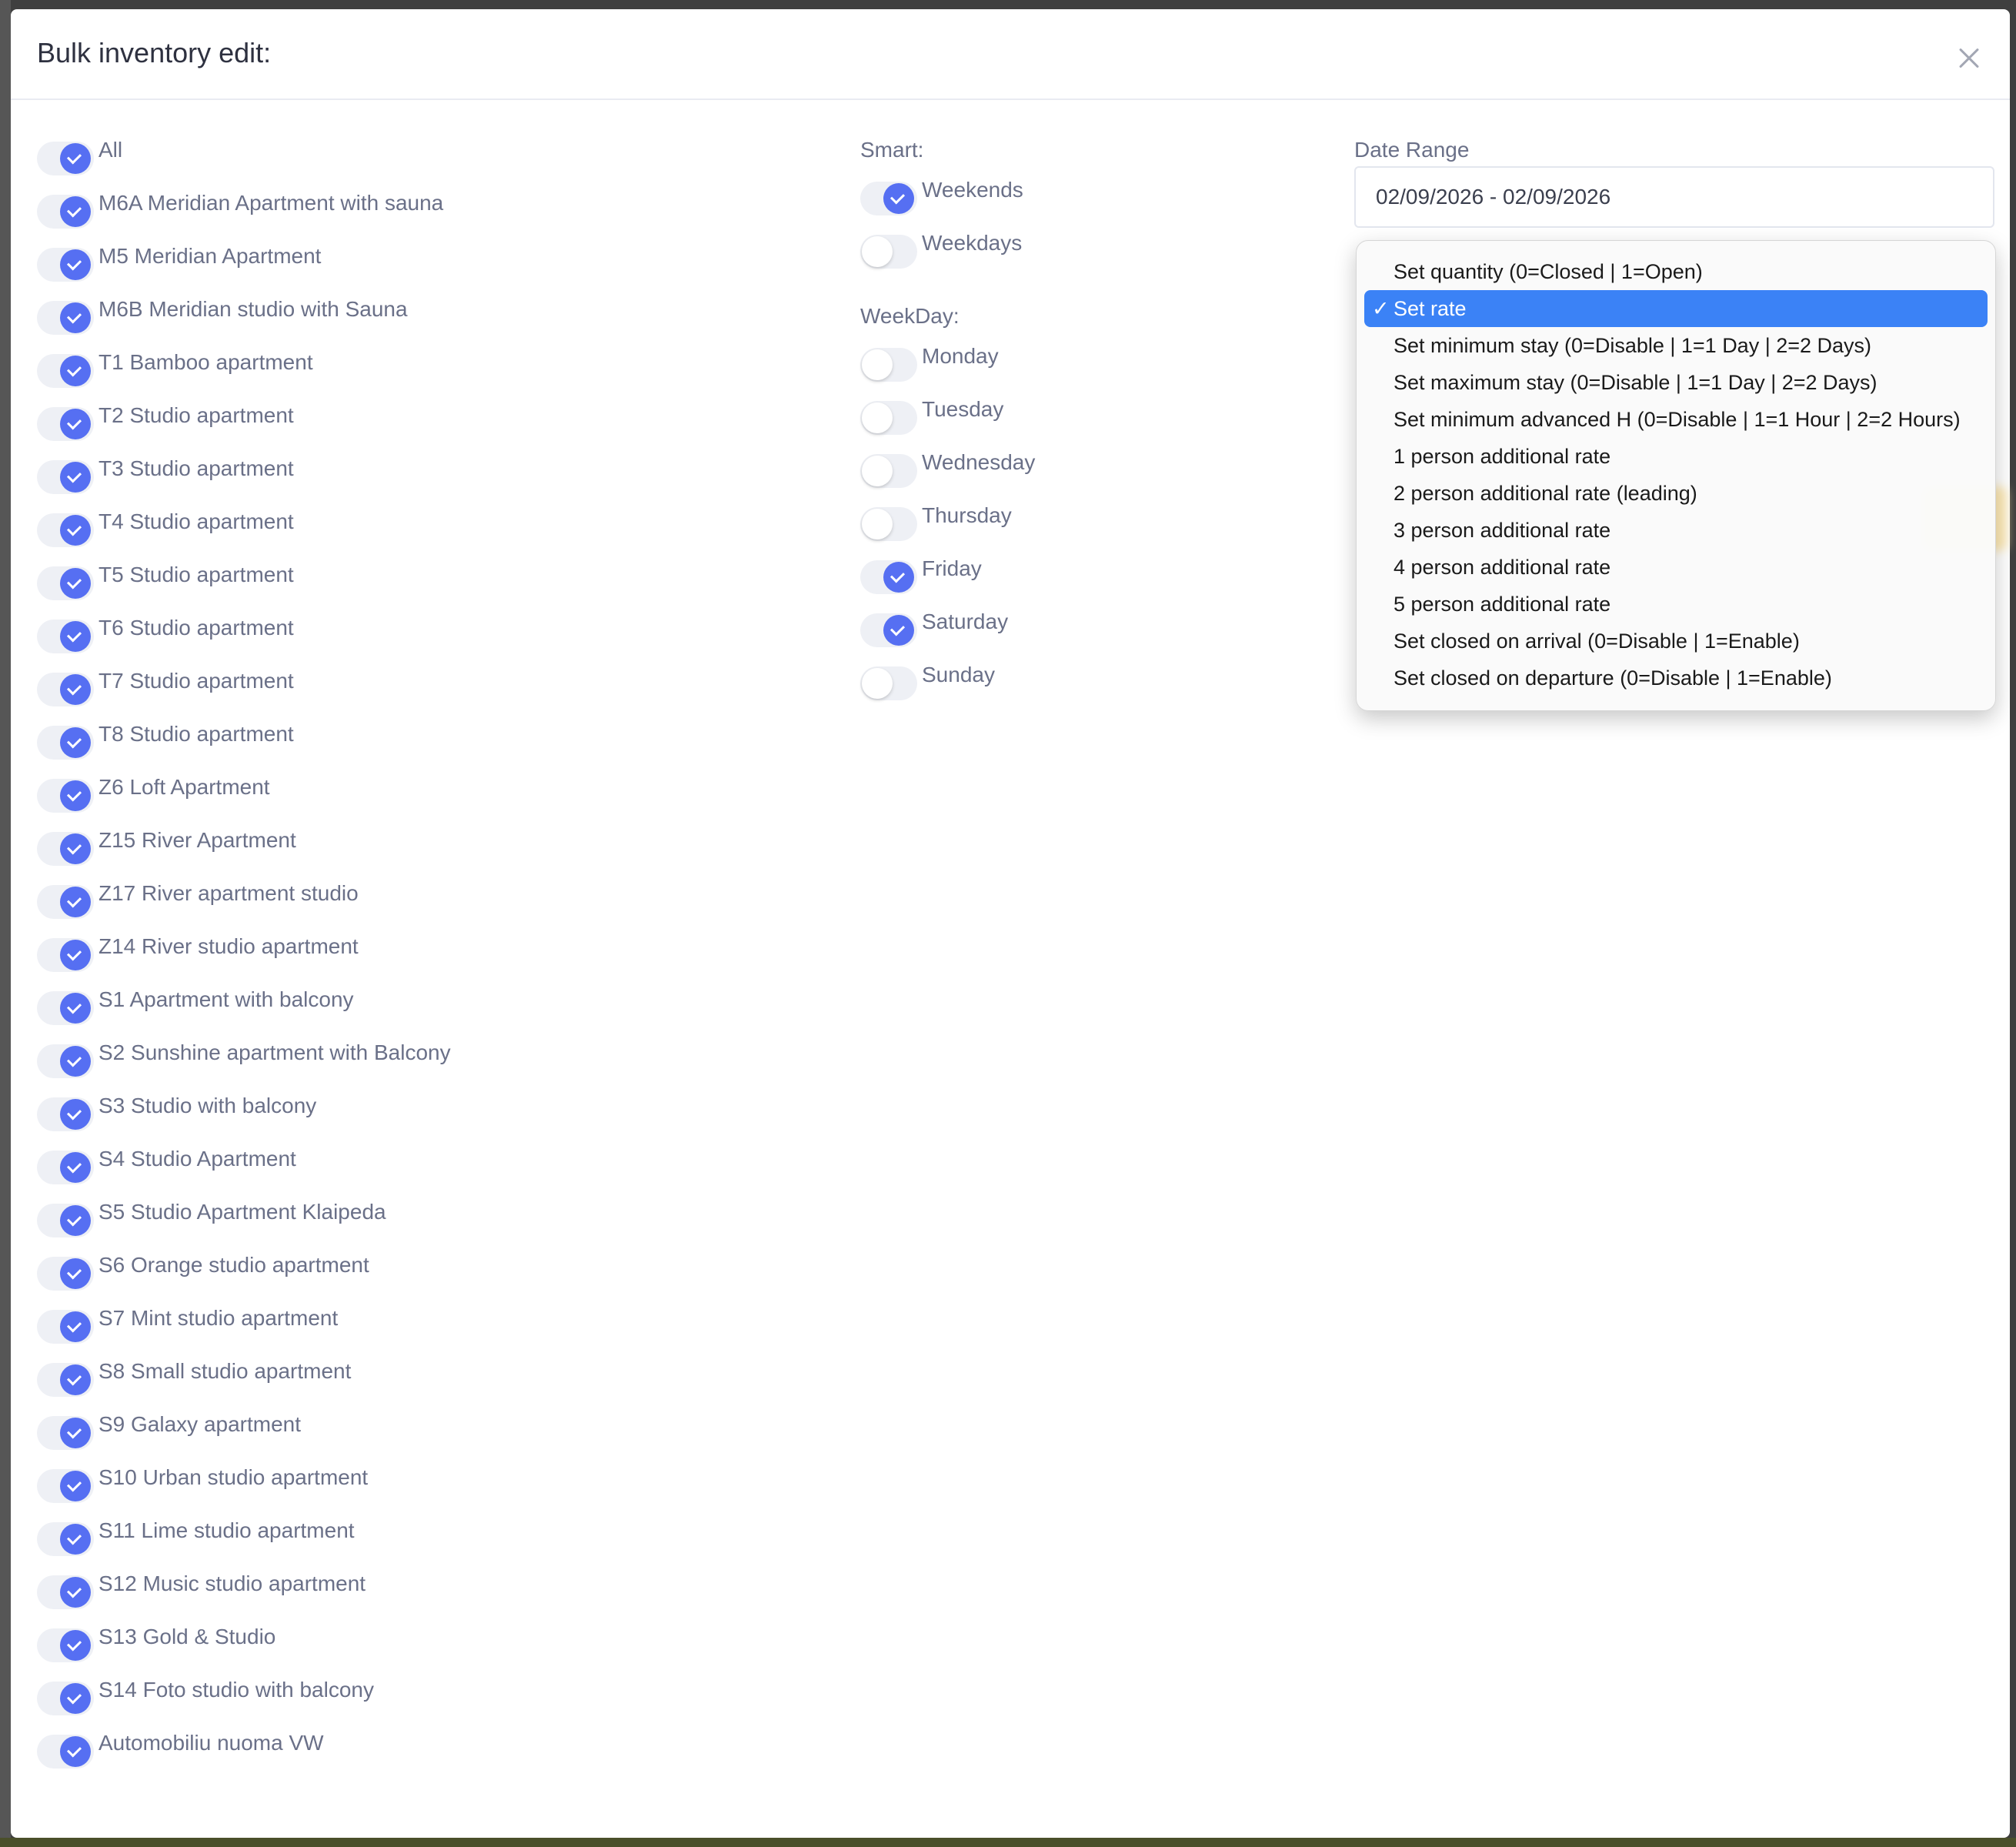 This screenshot has width=2016, height=1847. What do you see at coordinates (931, 415) in the screenshot?
I see `toggle-row-tuesday: Tuesday` at bounding box center [931, 415].